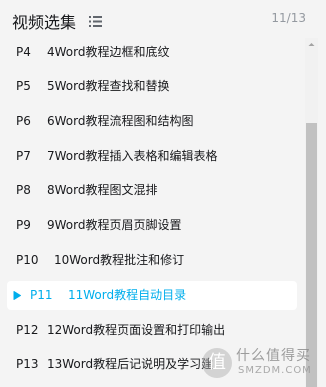 The height and width of the screenshot is (387, 326). Describe the element at coordinates (288, 18) in the screenshot. I see `episode-counter: 11/13` at that location.